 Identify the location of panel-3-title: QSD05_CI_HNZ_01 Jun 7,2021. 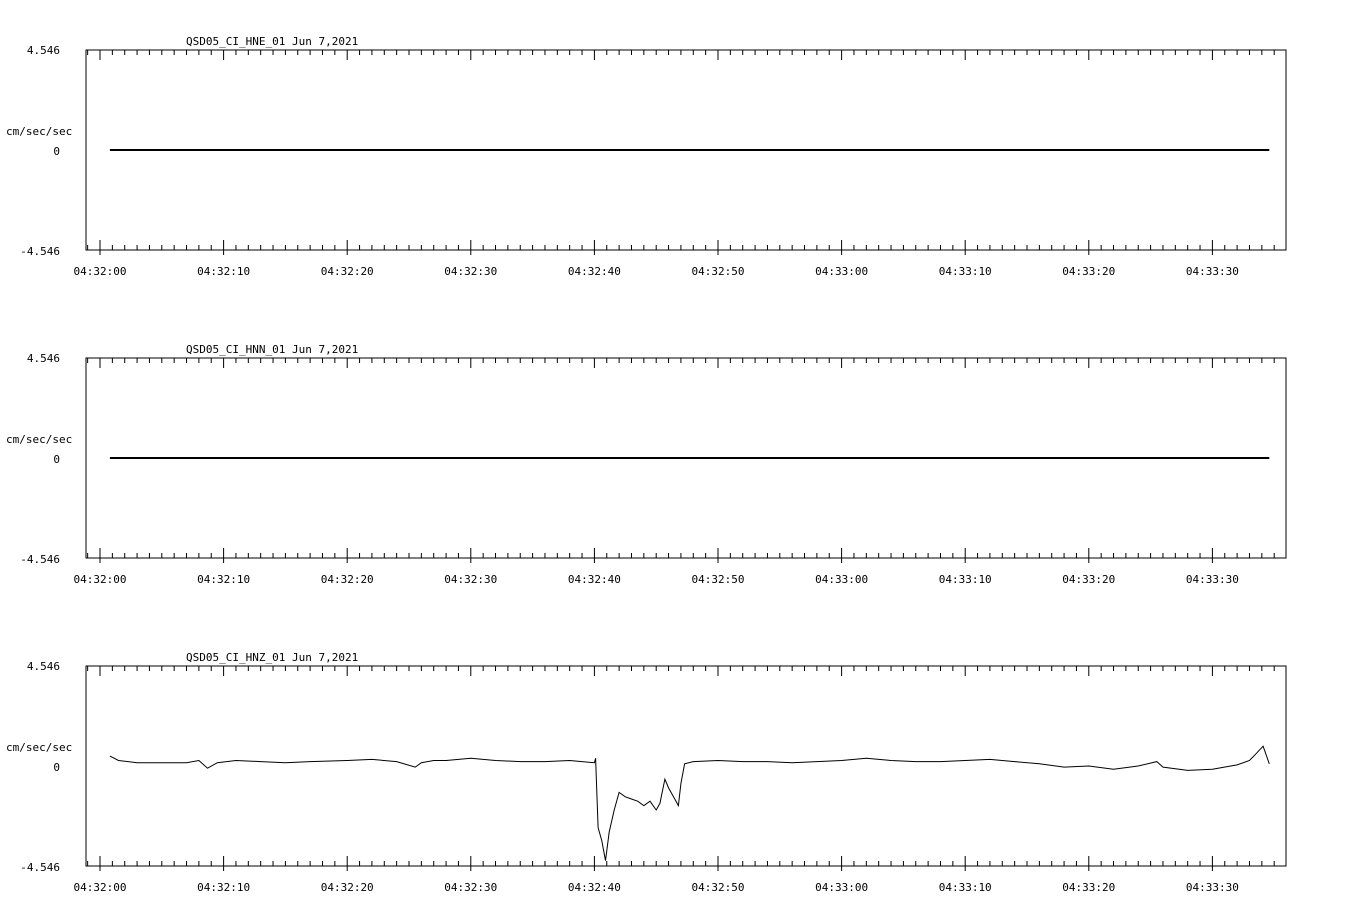
(272, 657).